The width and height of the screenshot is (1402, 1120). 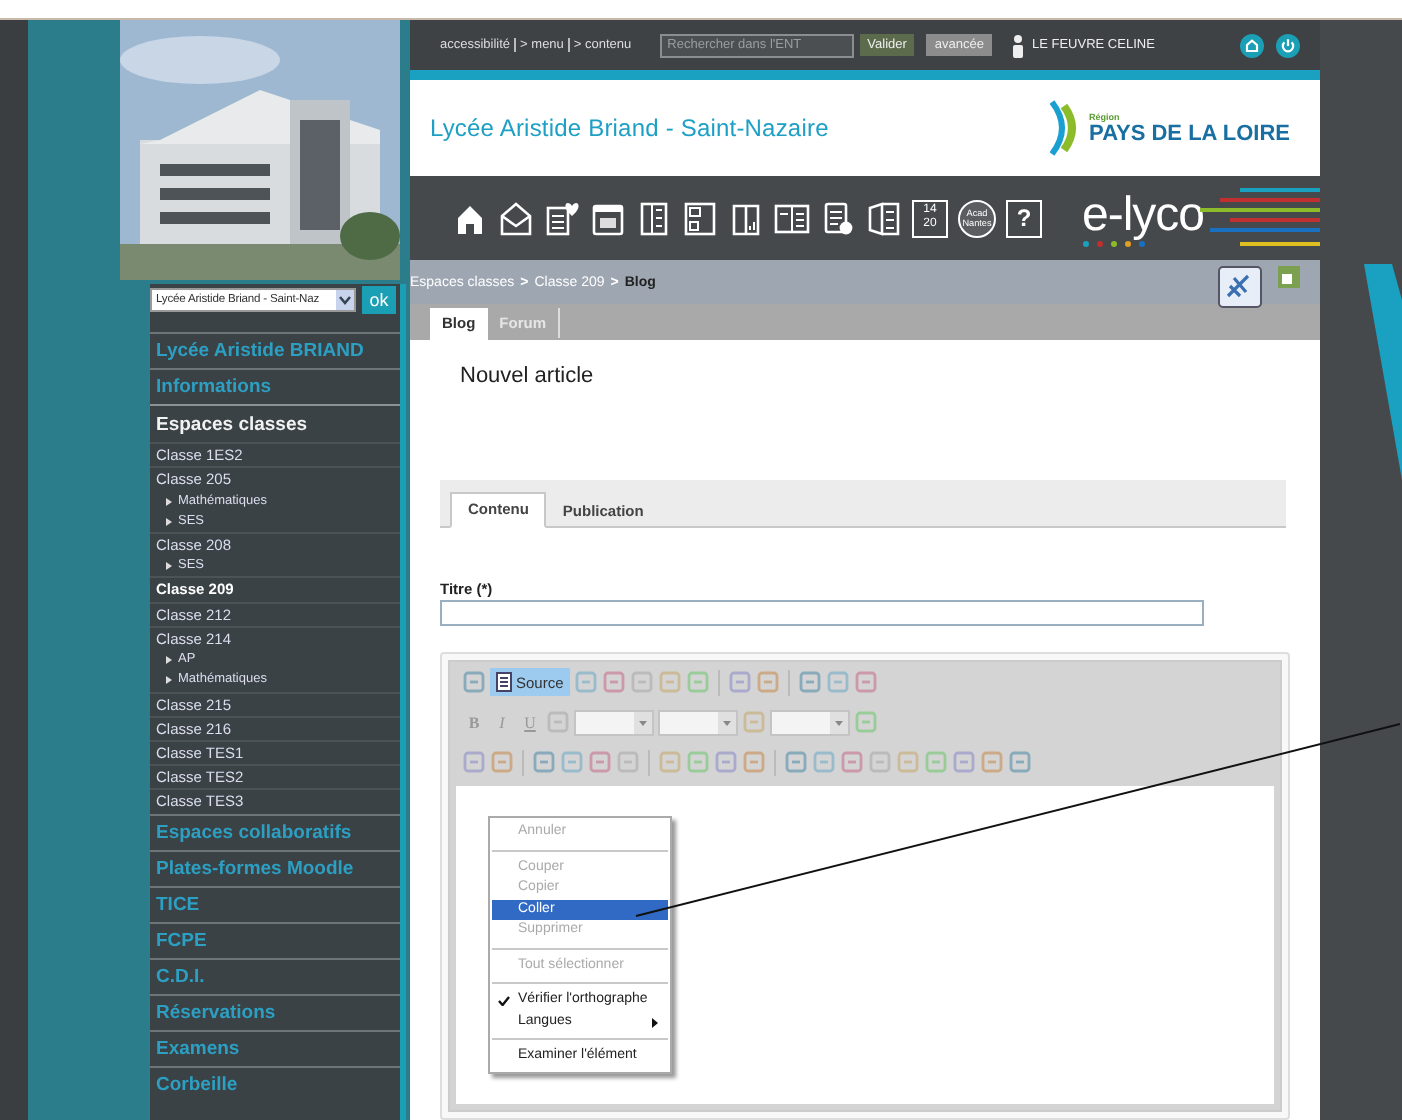 What do you see at coordinates (516, 218) in the screenshot?
I see `envelope-icon` at bounding box center [516, 218].